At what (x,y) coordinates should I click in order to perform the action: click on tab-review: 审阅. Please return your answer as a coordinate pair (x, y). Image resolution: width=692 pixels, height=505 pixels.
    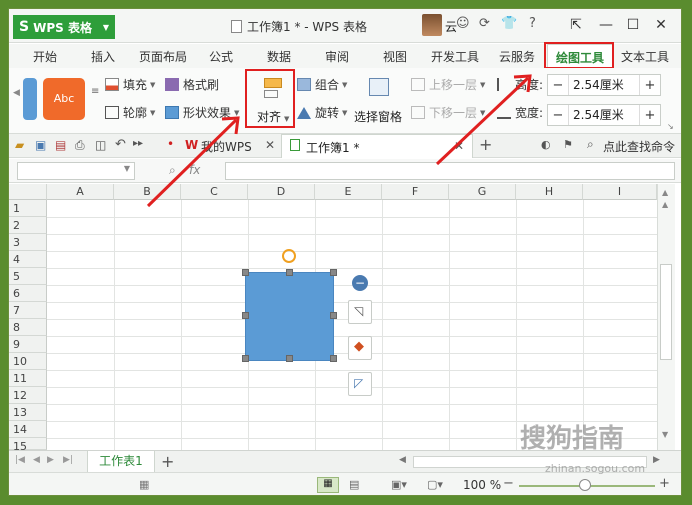
    Looking at the image, I should click on (337, 56).